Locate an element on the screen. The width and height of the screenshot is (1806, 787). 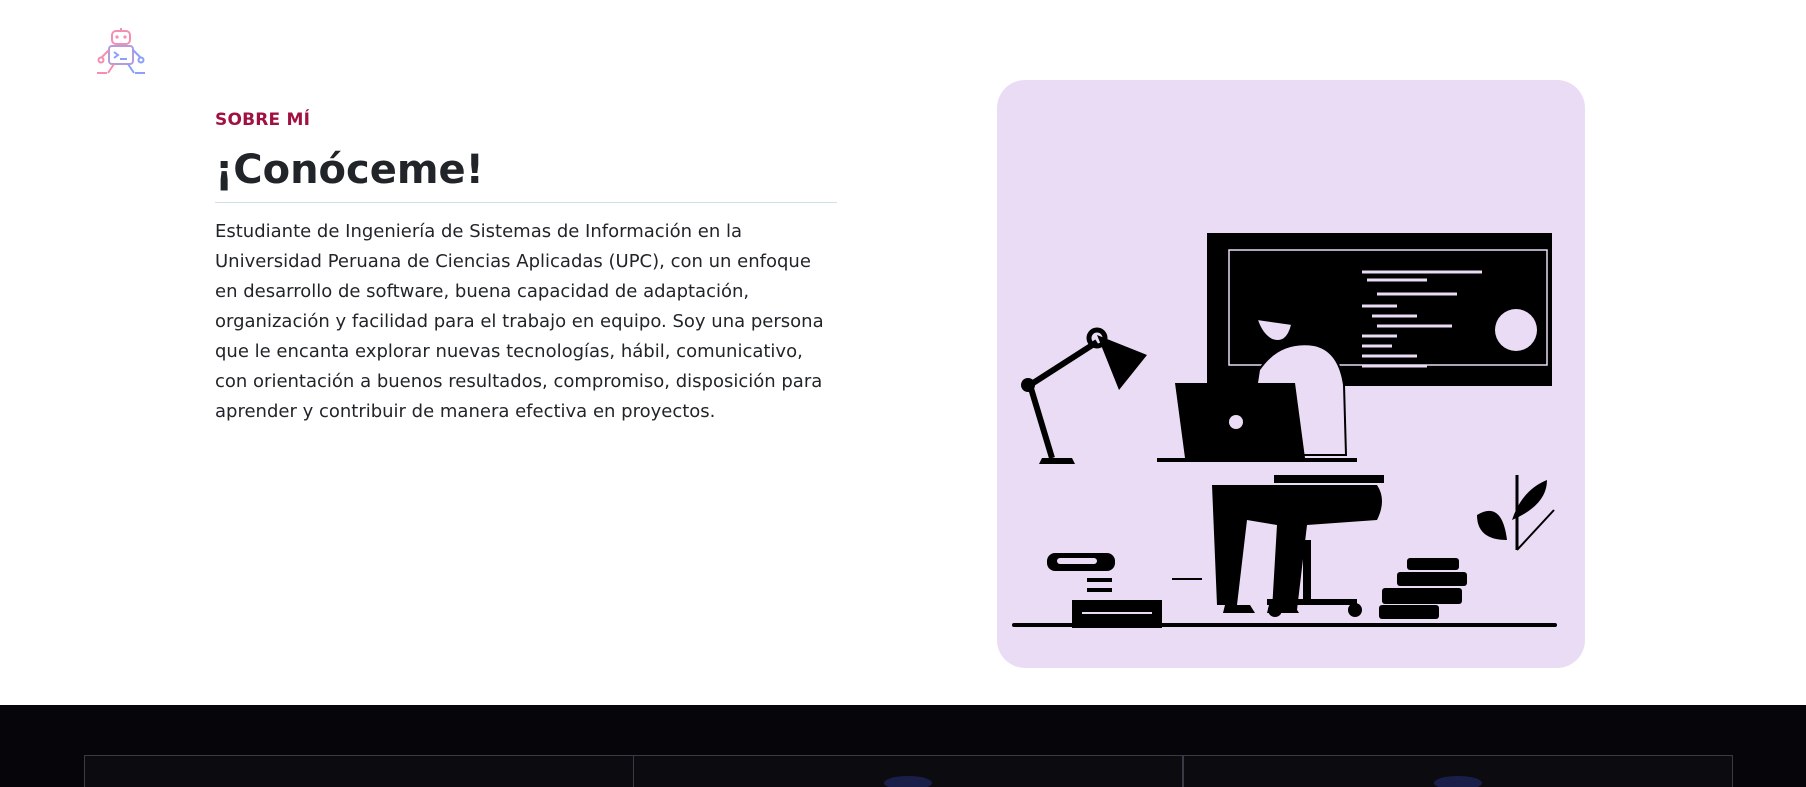
section-title: ¡Conóceme! is located at coordinates (349, 170).